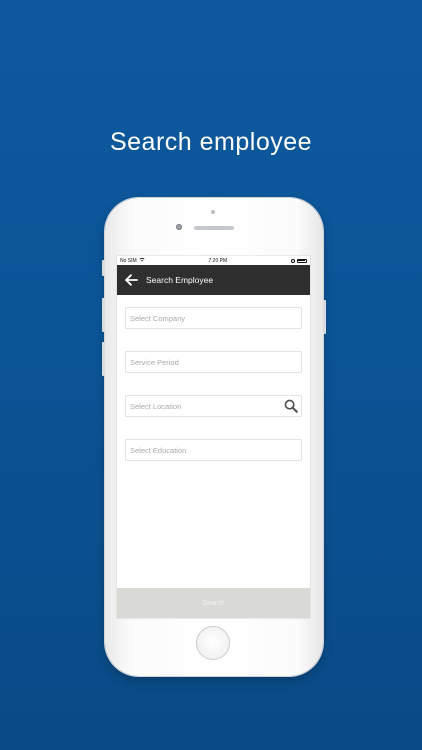 The height and width of the screenshot is (750, 422). Describe the element at coordinates (213, 378) in the screenshot. I see `search-form` at that location.